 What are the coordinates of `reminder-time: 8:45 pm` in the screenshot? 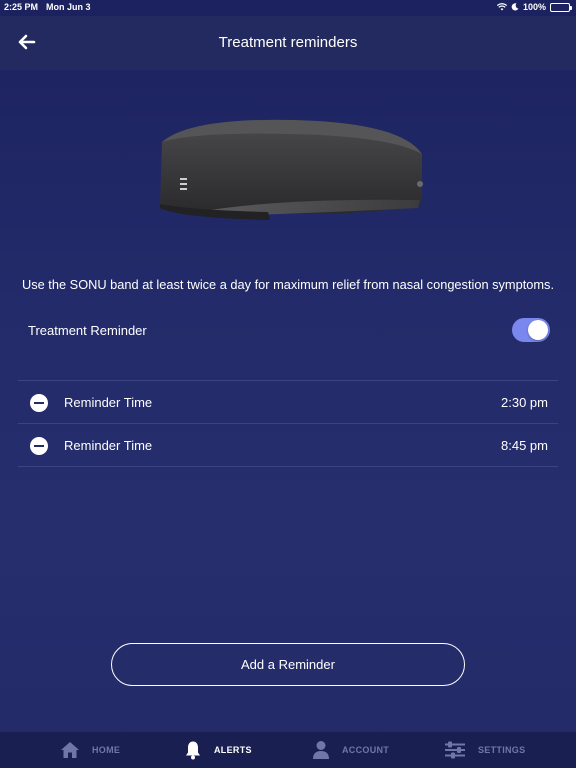 It's located at (524, 445).